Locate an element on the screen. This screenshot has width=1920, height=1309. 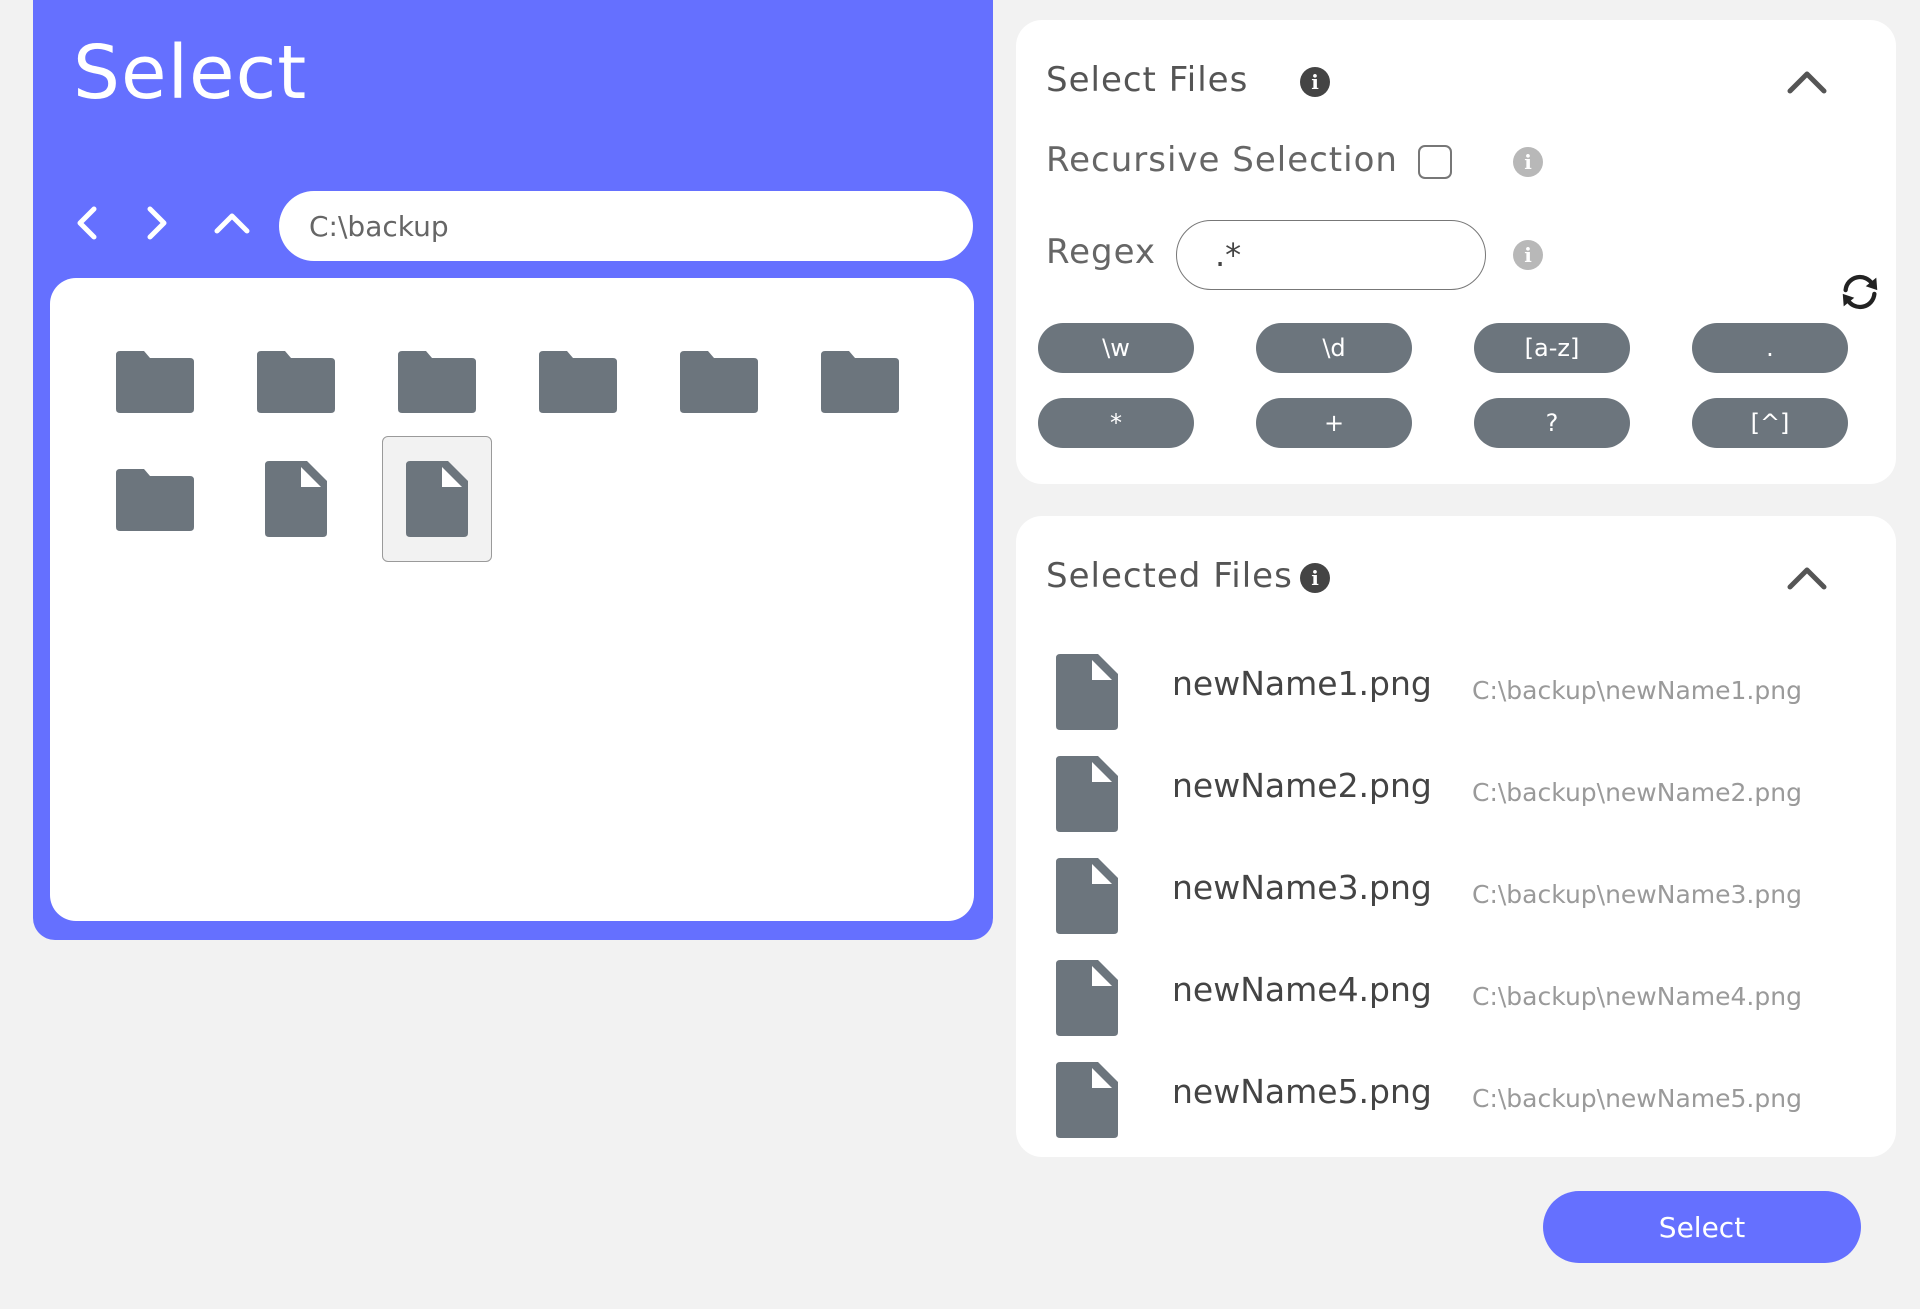
file-name: newName2.png is located at coordinates (1302, 785).